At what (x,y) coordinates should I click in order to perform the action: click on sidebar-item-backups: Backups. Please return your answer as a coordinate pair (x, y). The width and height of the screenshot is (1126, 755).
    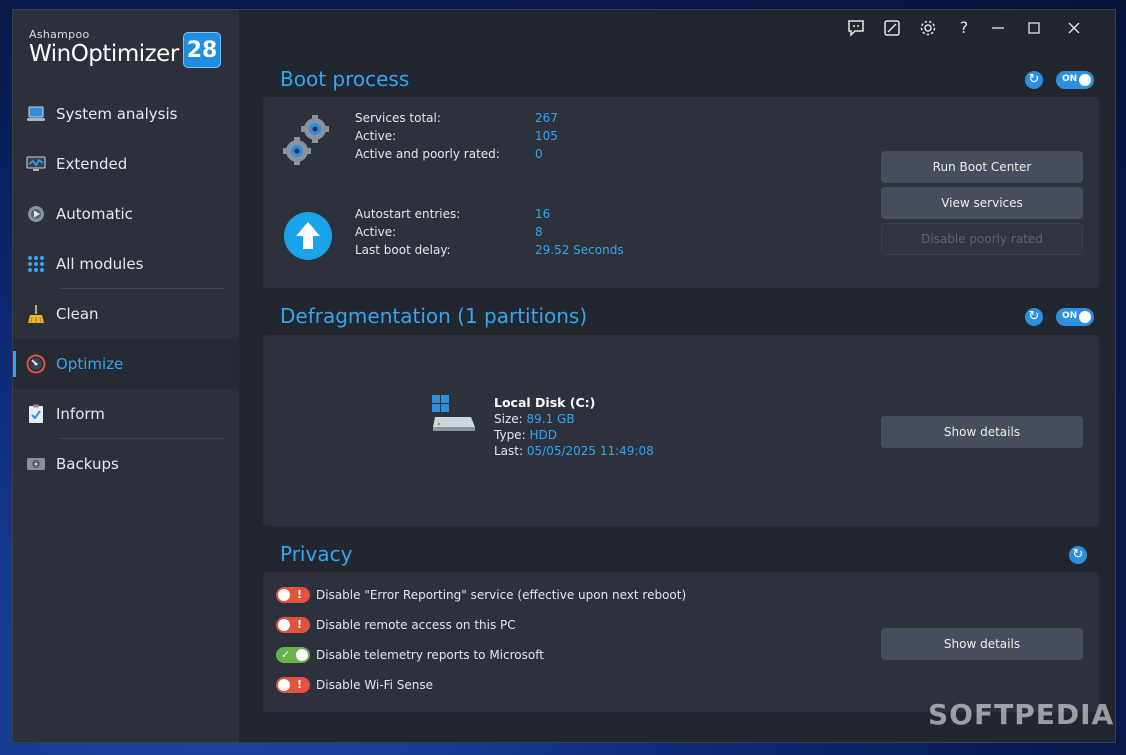
    Looking at the image, I should click on (126, 464).